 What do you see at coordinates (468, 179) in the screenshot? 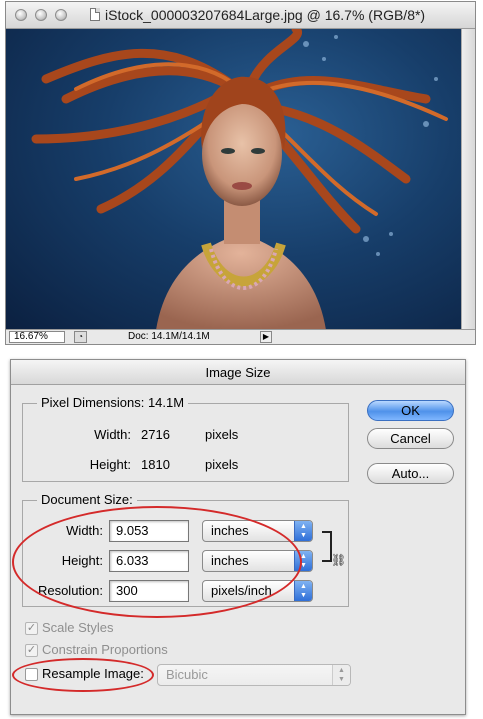
I see `vertical-scrollbar` at bounding box center [468, 179].